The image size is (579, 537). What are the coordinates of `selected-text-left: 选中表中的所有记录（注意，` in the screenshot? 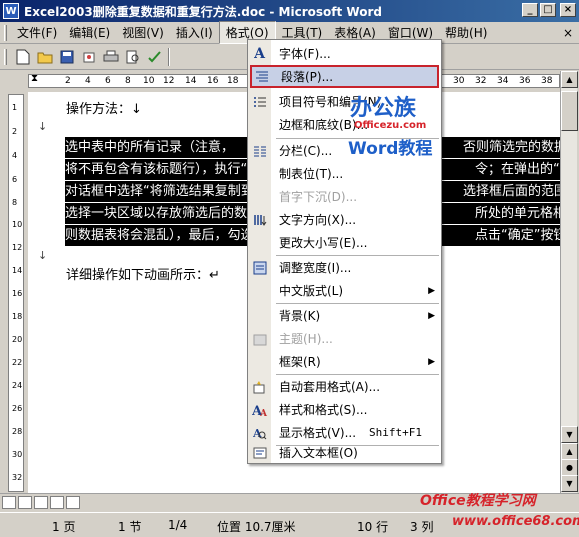 It's located at (150, 147).